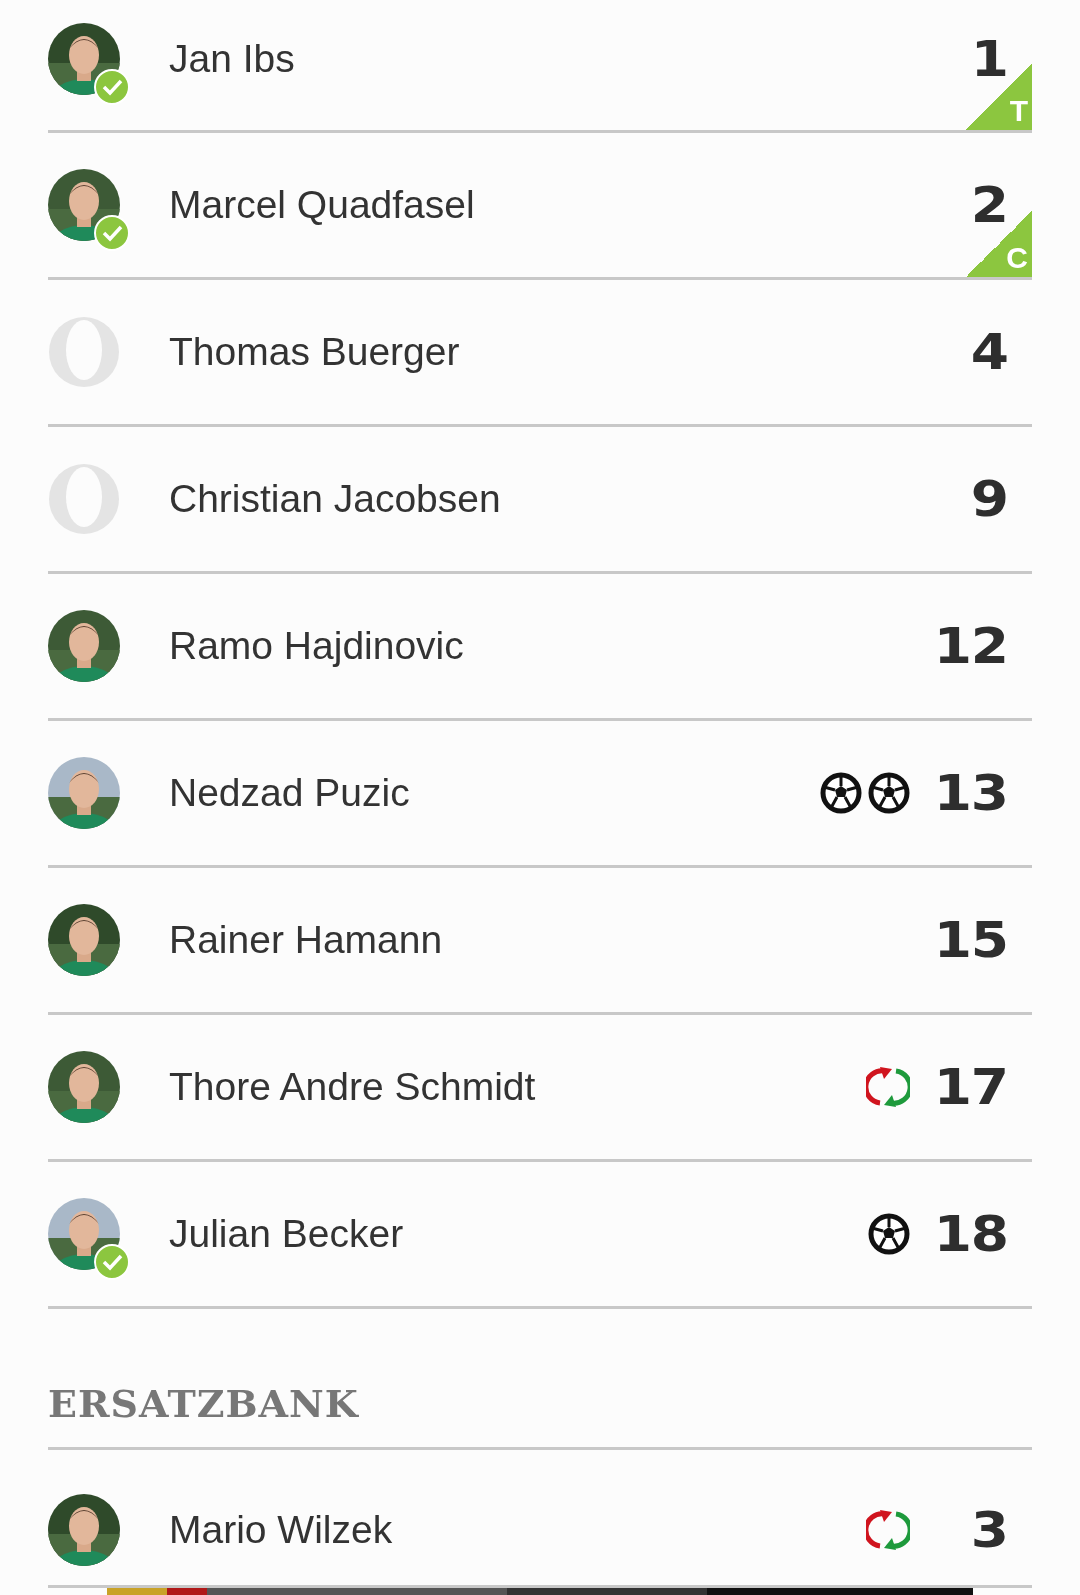  What do you see at coordinates (317, 646) in the screenshot?
I see `player-name: Ramo Hajdinovic` at bounding box center [317, 646].